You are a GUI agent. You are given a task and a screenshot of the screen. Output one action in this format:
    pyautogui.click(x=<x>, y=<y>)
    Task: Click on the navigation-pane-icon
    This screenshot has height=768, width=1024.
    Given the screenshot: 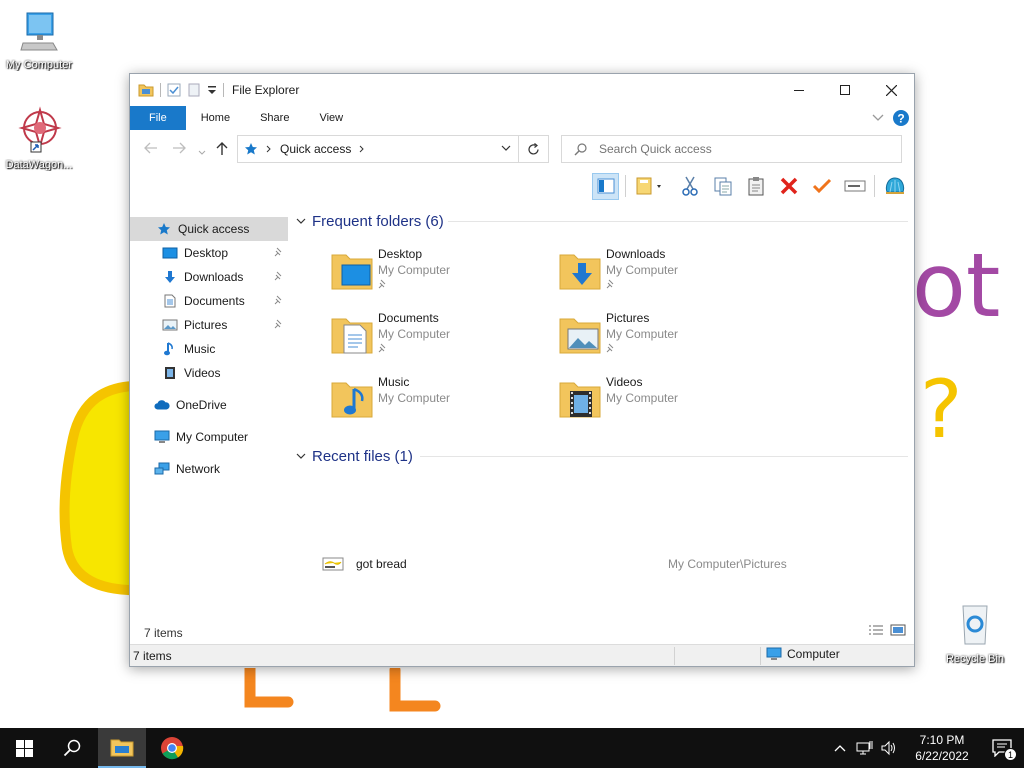 What is the action you would take?
    pyautogui.click(x=605, y=186)
    